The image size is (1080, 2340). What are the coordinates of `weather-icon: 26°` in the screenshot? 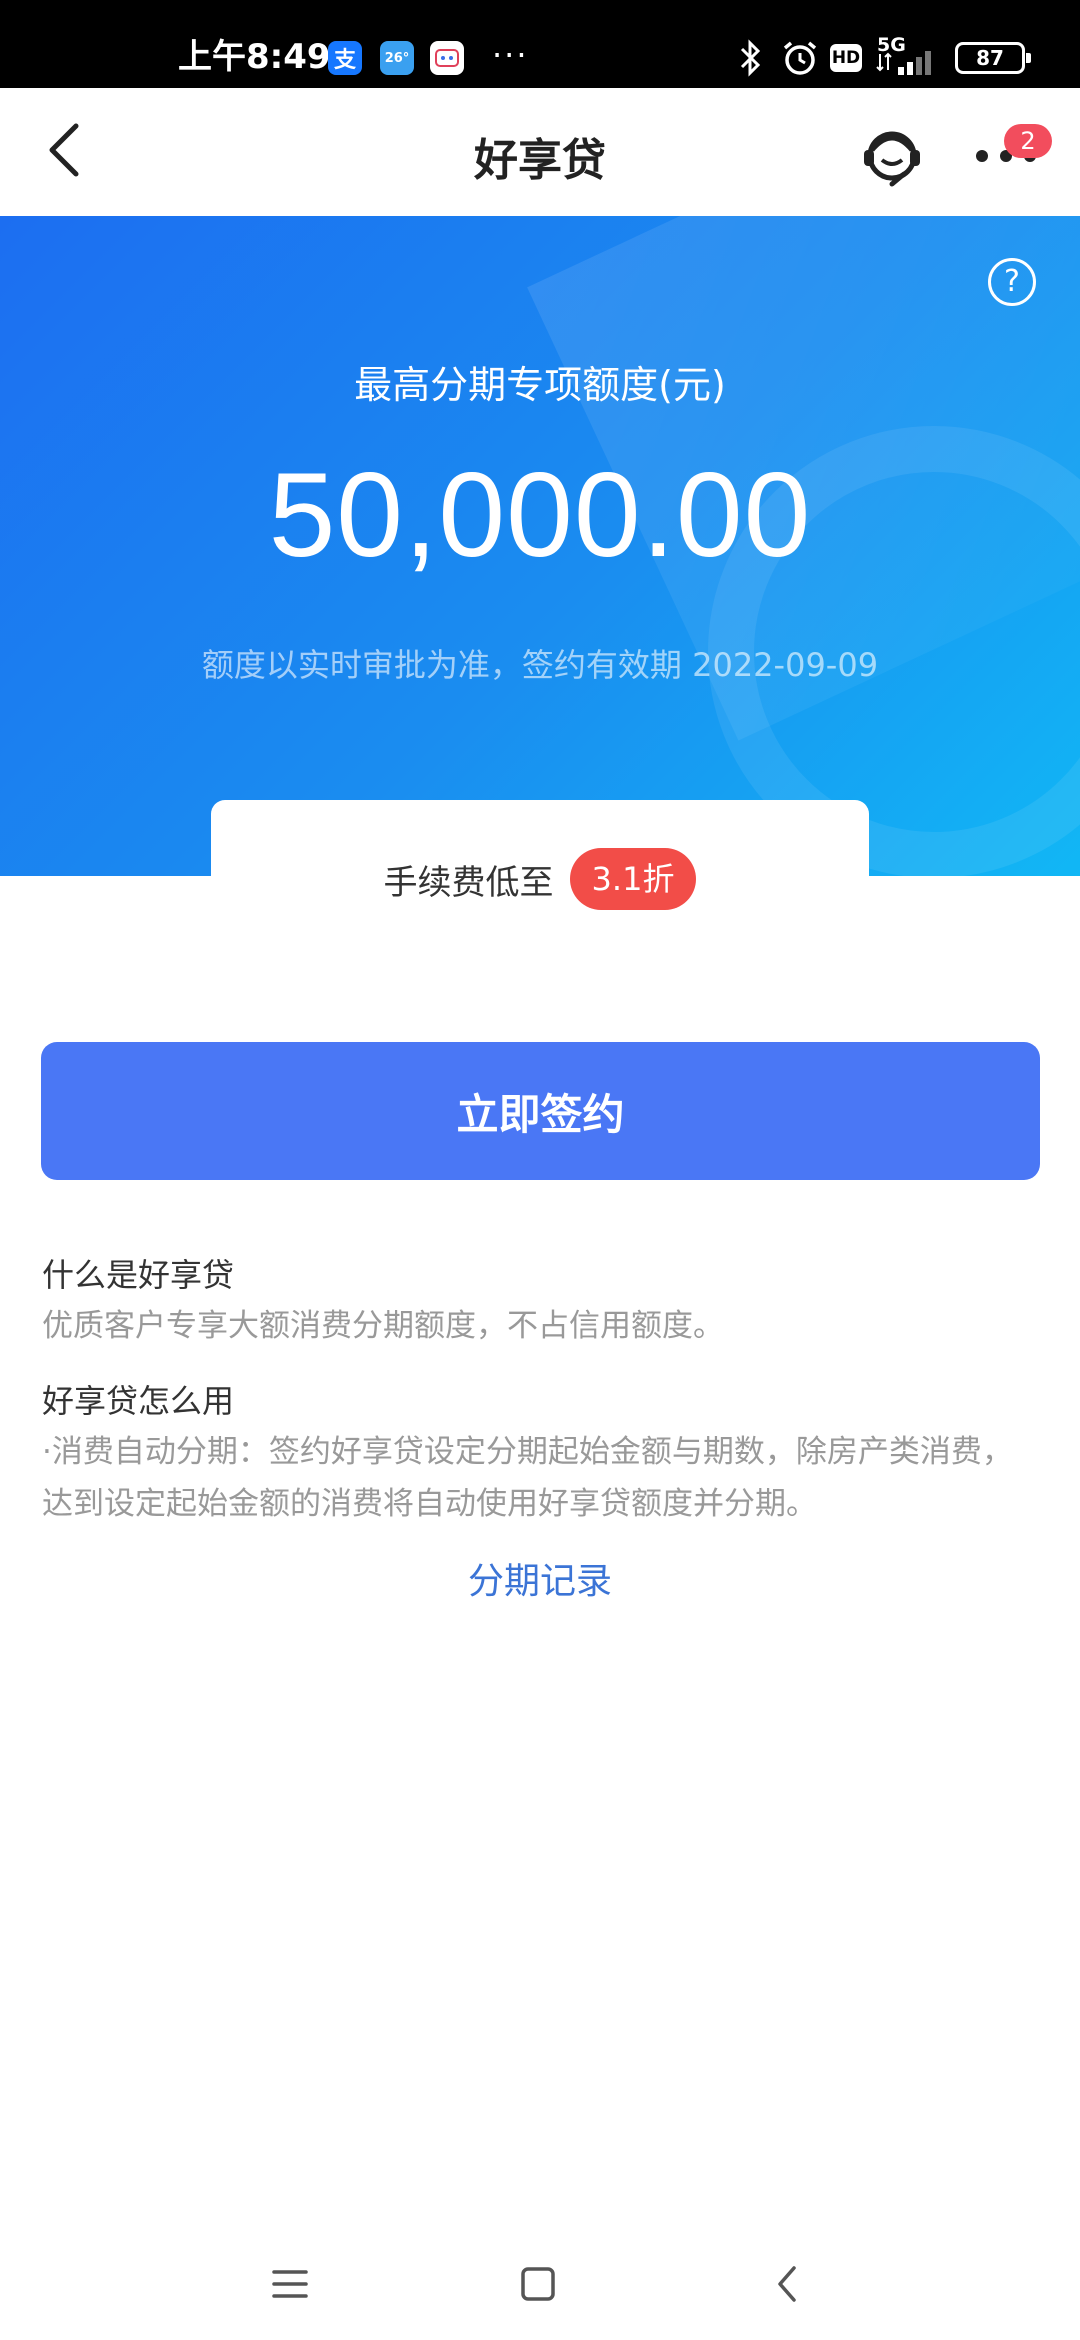 It's located at (397, 58).